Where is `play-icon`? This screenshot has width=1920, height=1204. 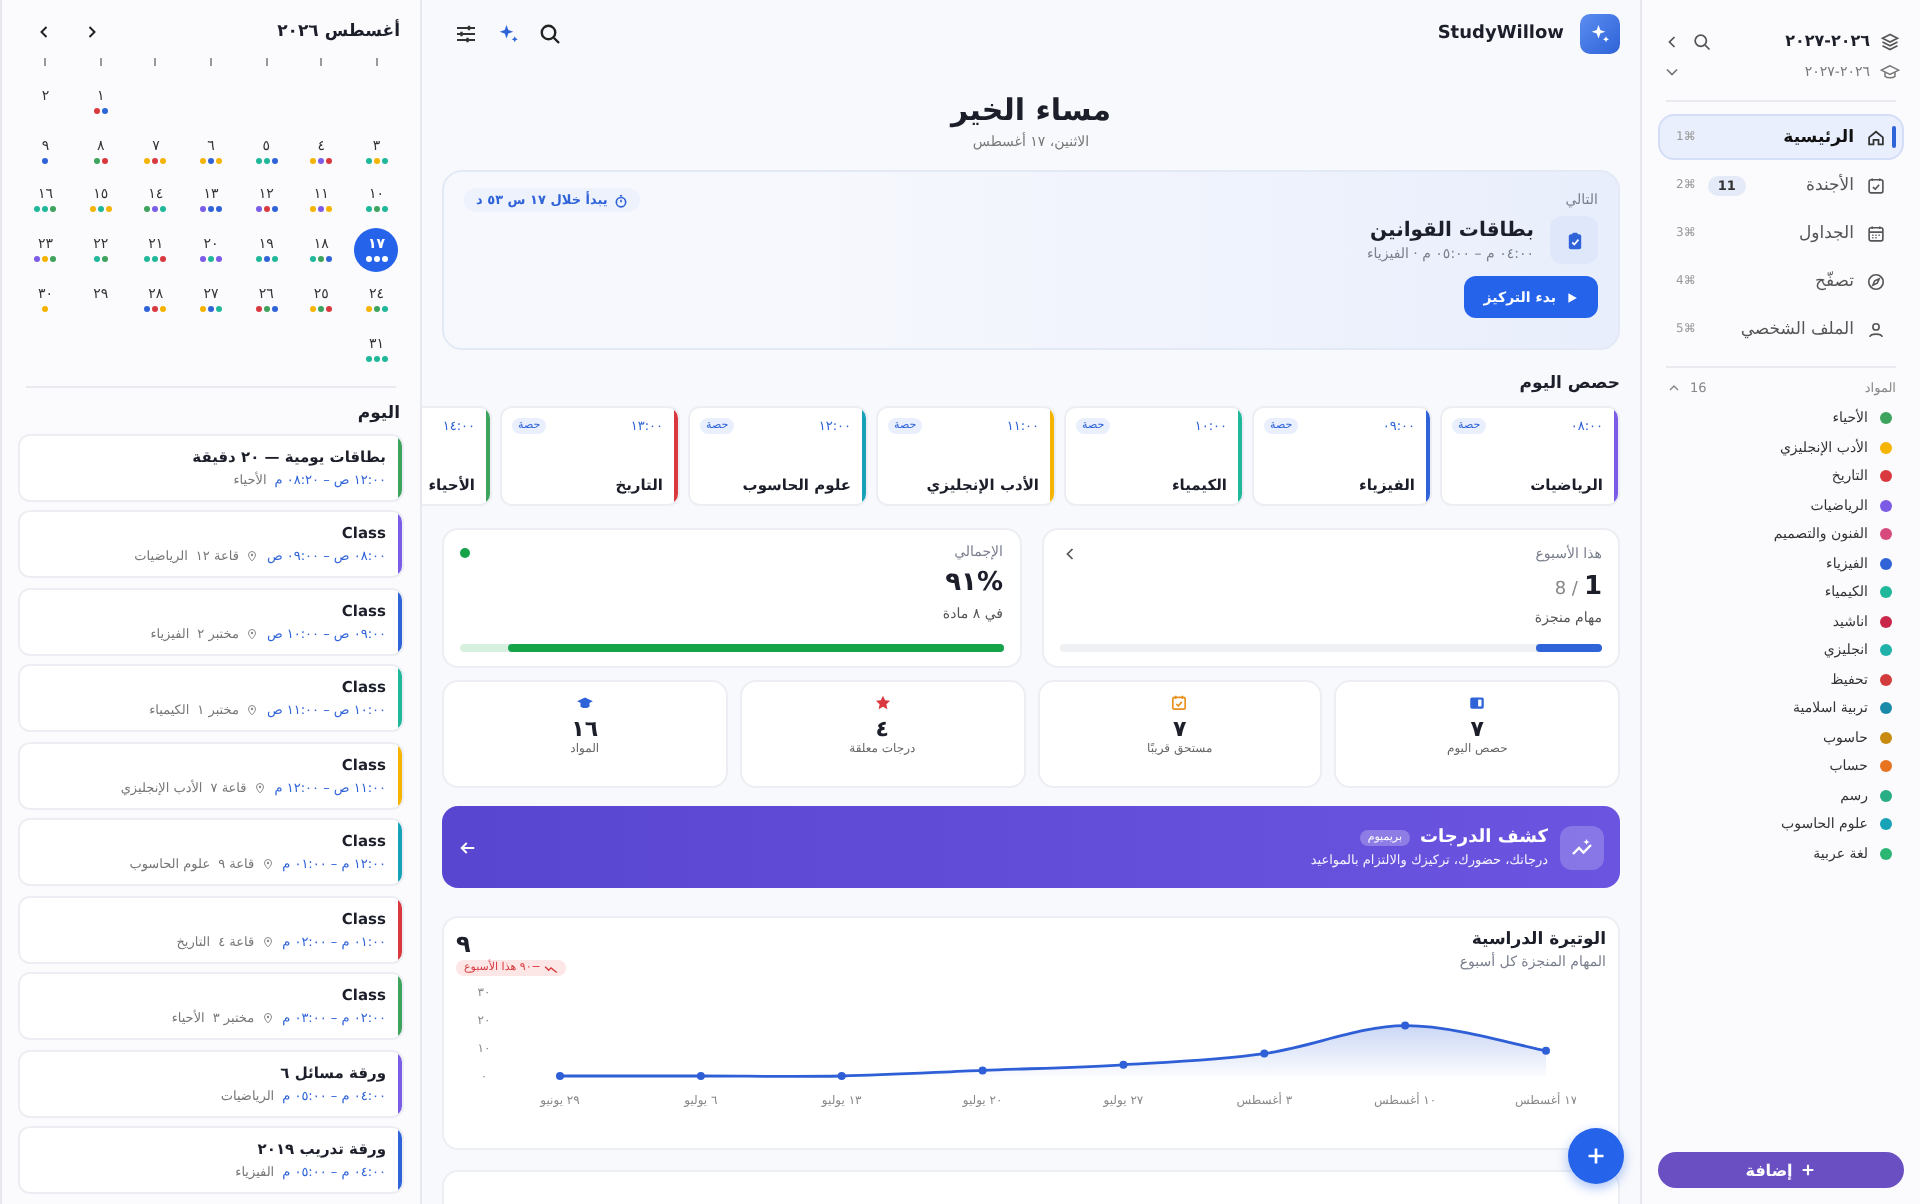
play-icon is located at coordinates (1572, 297).